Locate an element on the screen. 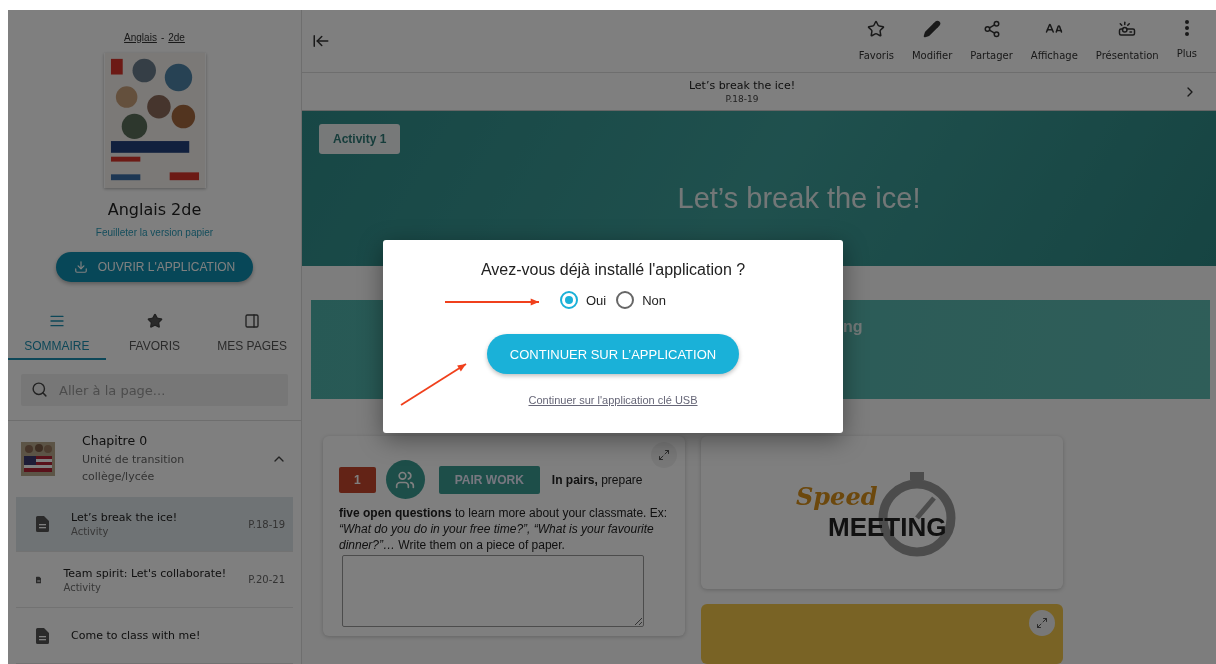 The width and height of the screenshot is (1216, 664). sidebar-tab: SOMMAIRE is located at coordinates (57, 334).